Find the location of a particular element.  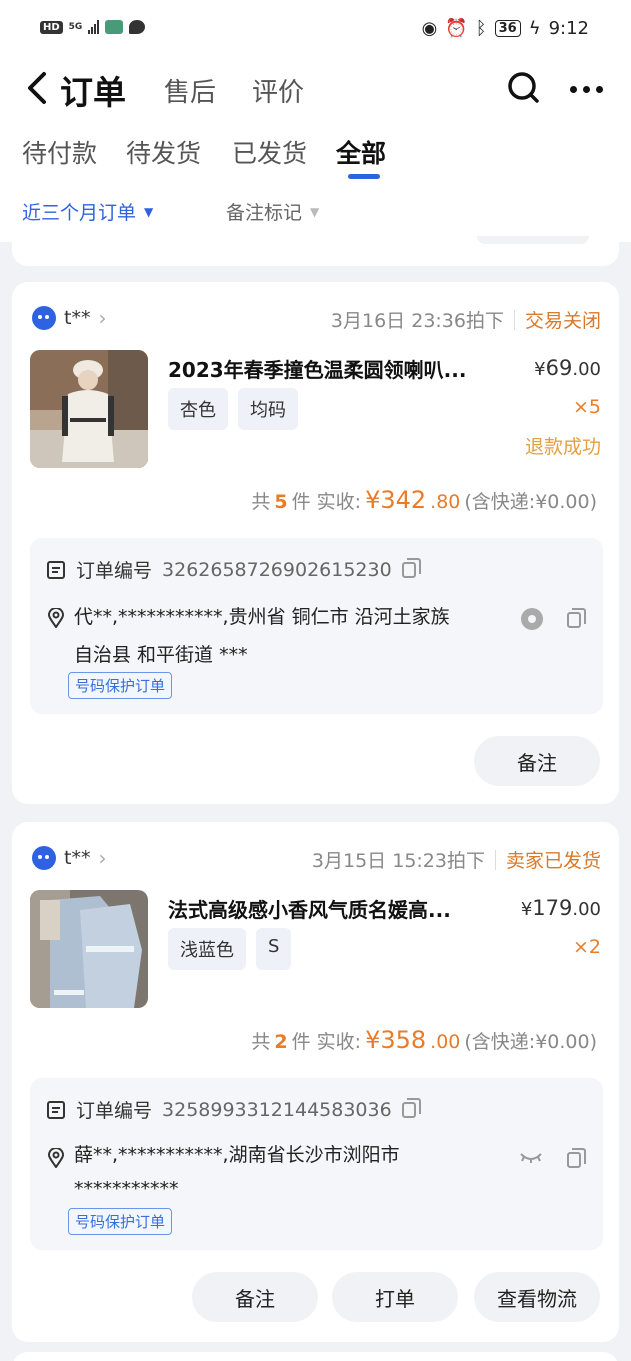

show-address-eye-icon is located at coordinates (532, 619).